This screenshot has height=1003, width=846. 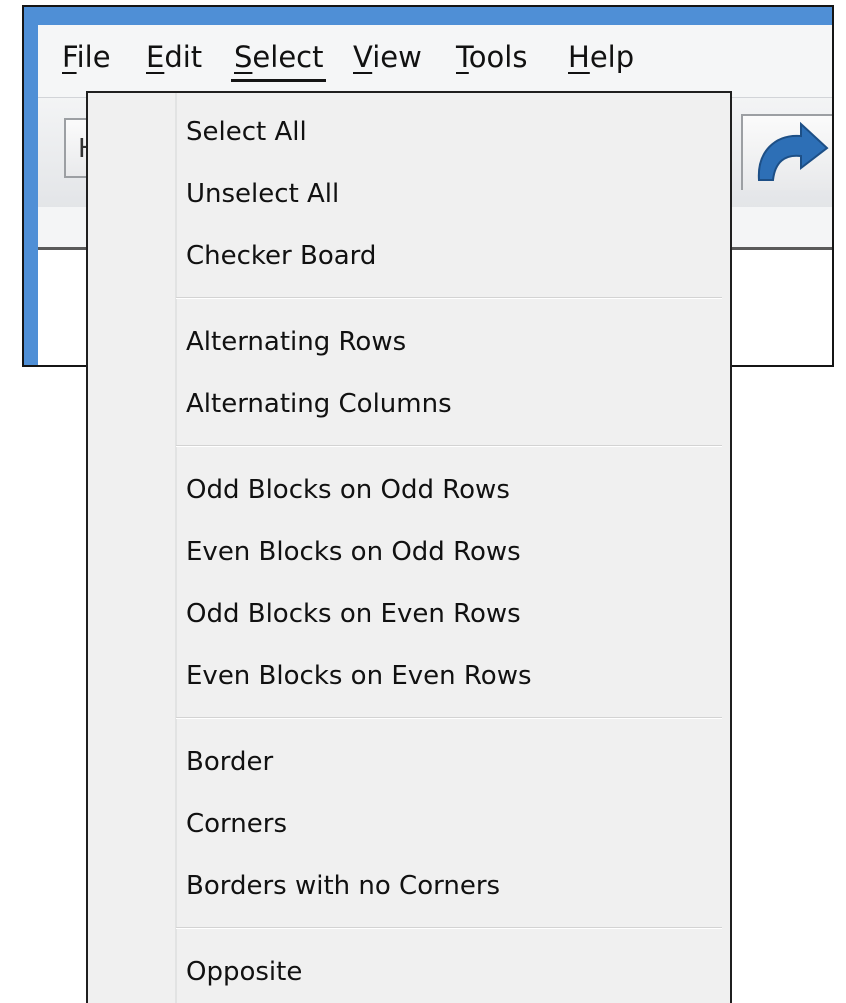 What do you see at coordinates (498, 57) in the screenshot?
I see `menu-tools-label-rest: ools` at bounding box center [498, 57].